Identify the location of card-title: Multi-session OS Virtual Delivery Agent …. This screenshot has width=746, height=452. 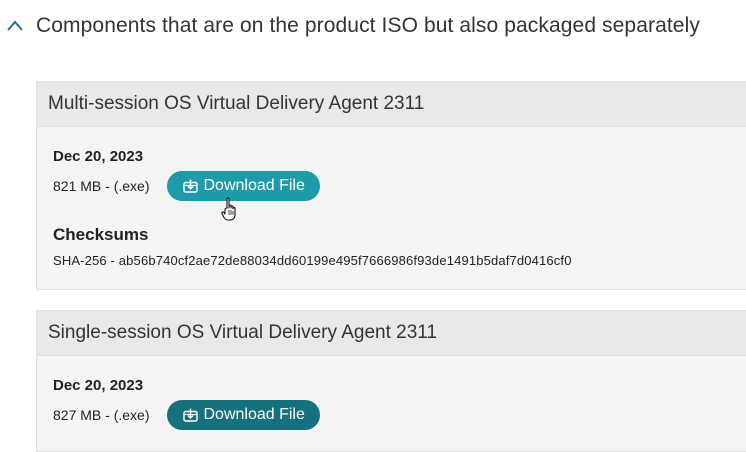
(236, 103).